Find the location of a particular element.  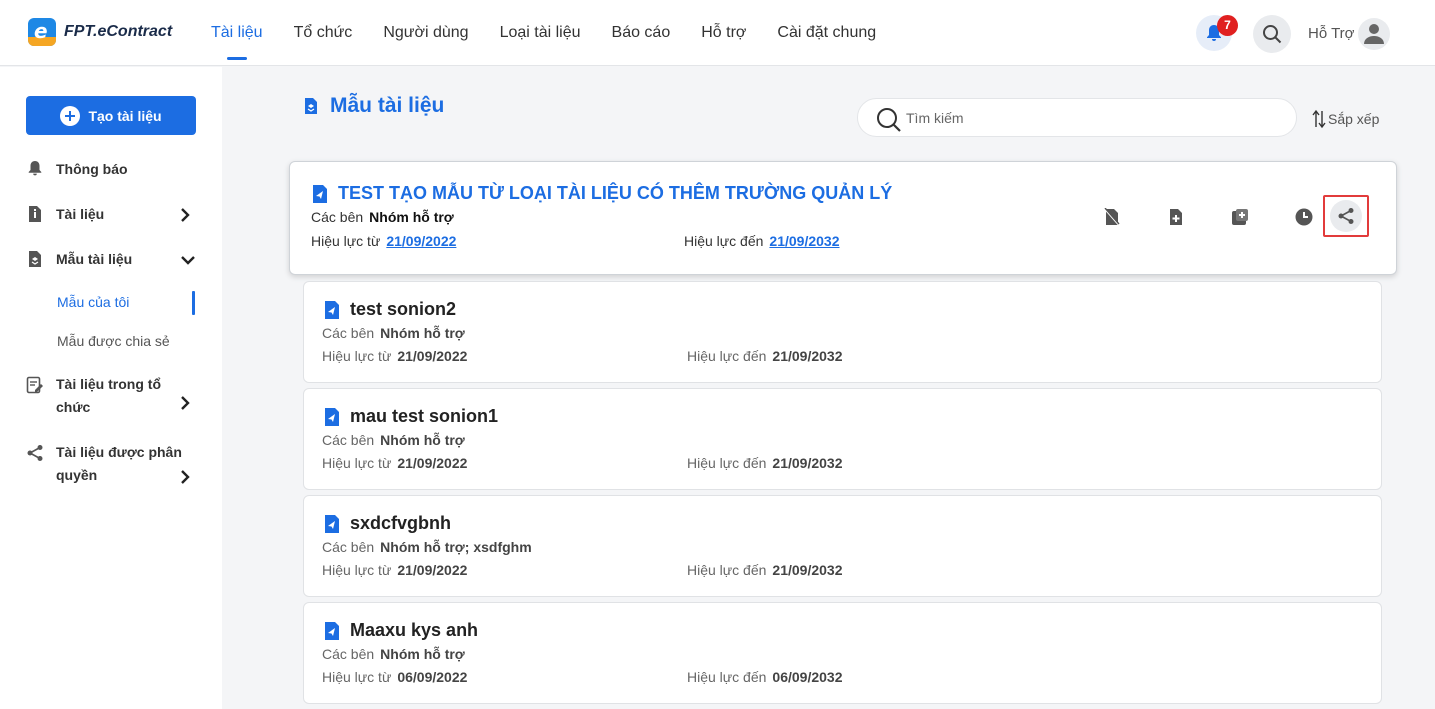

nav-bao-cao: Báo cáo is located at coordinates (641, 33).